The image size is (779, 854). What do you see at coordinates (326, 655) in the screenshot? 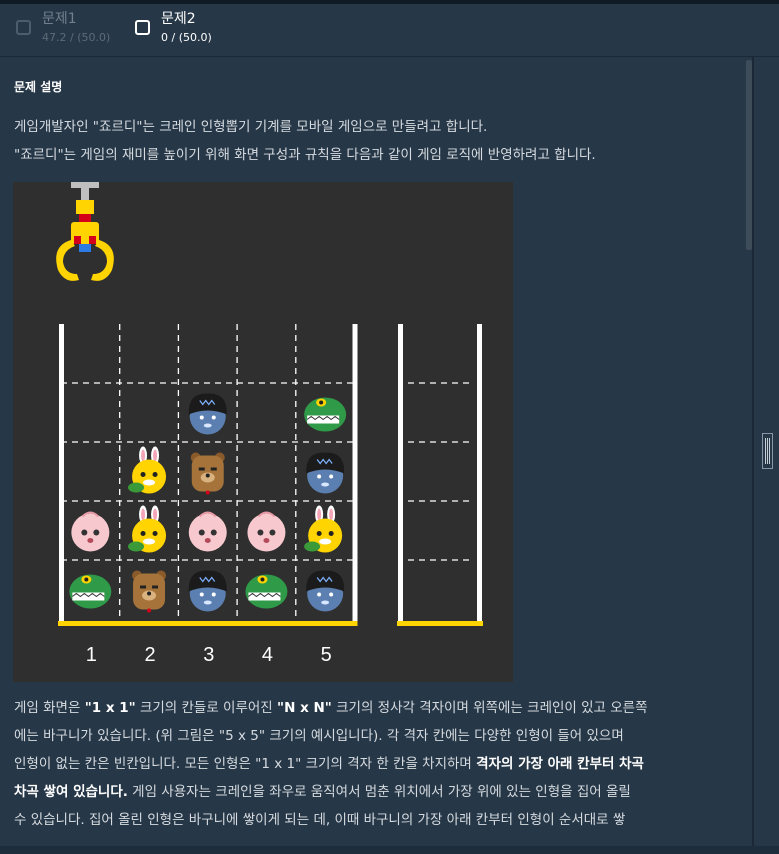
I see `column-number: 5` at bounding box center [326, 655].